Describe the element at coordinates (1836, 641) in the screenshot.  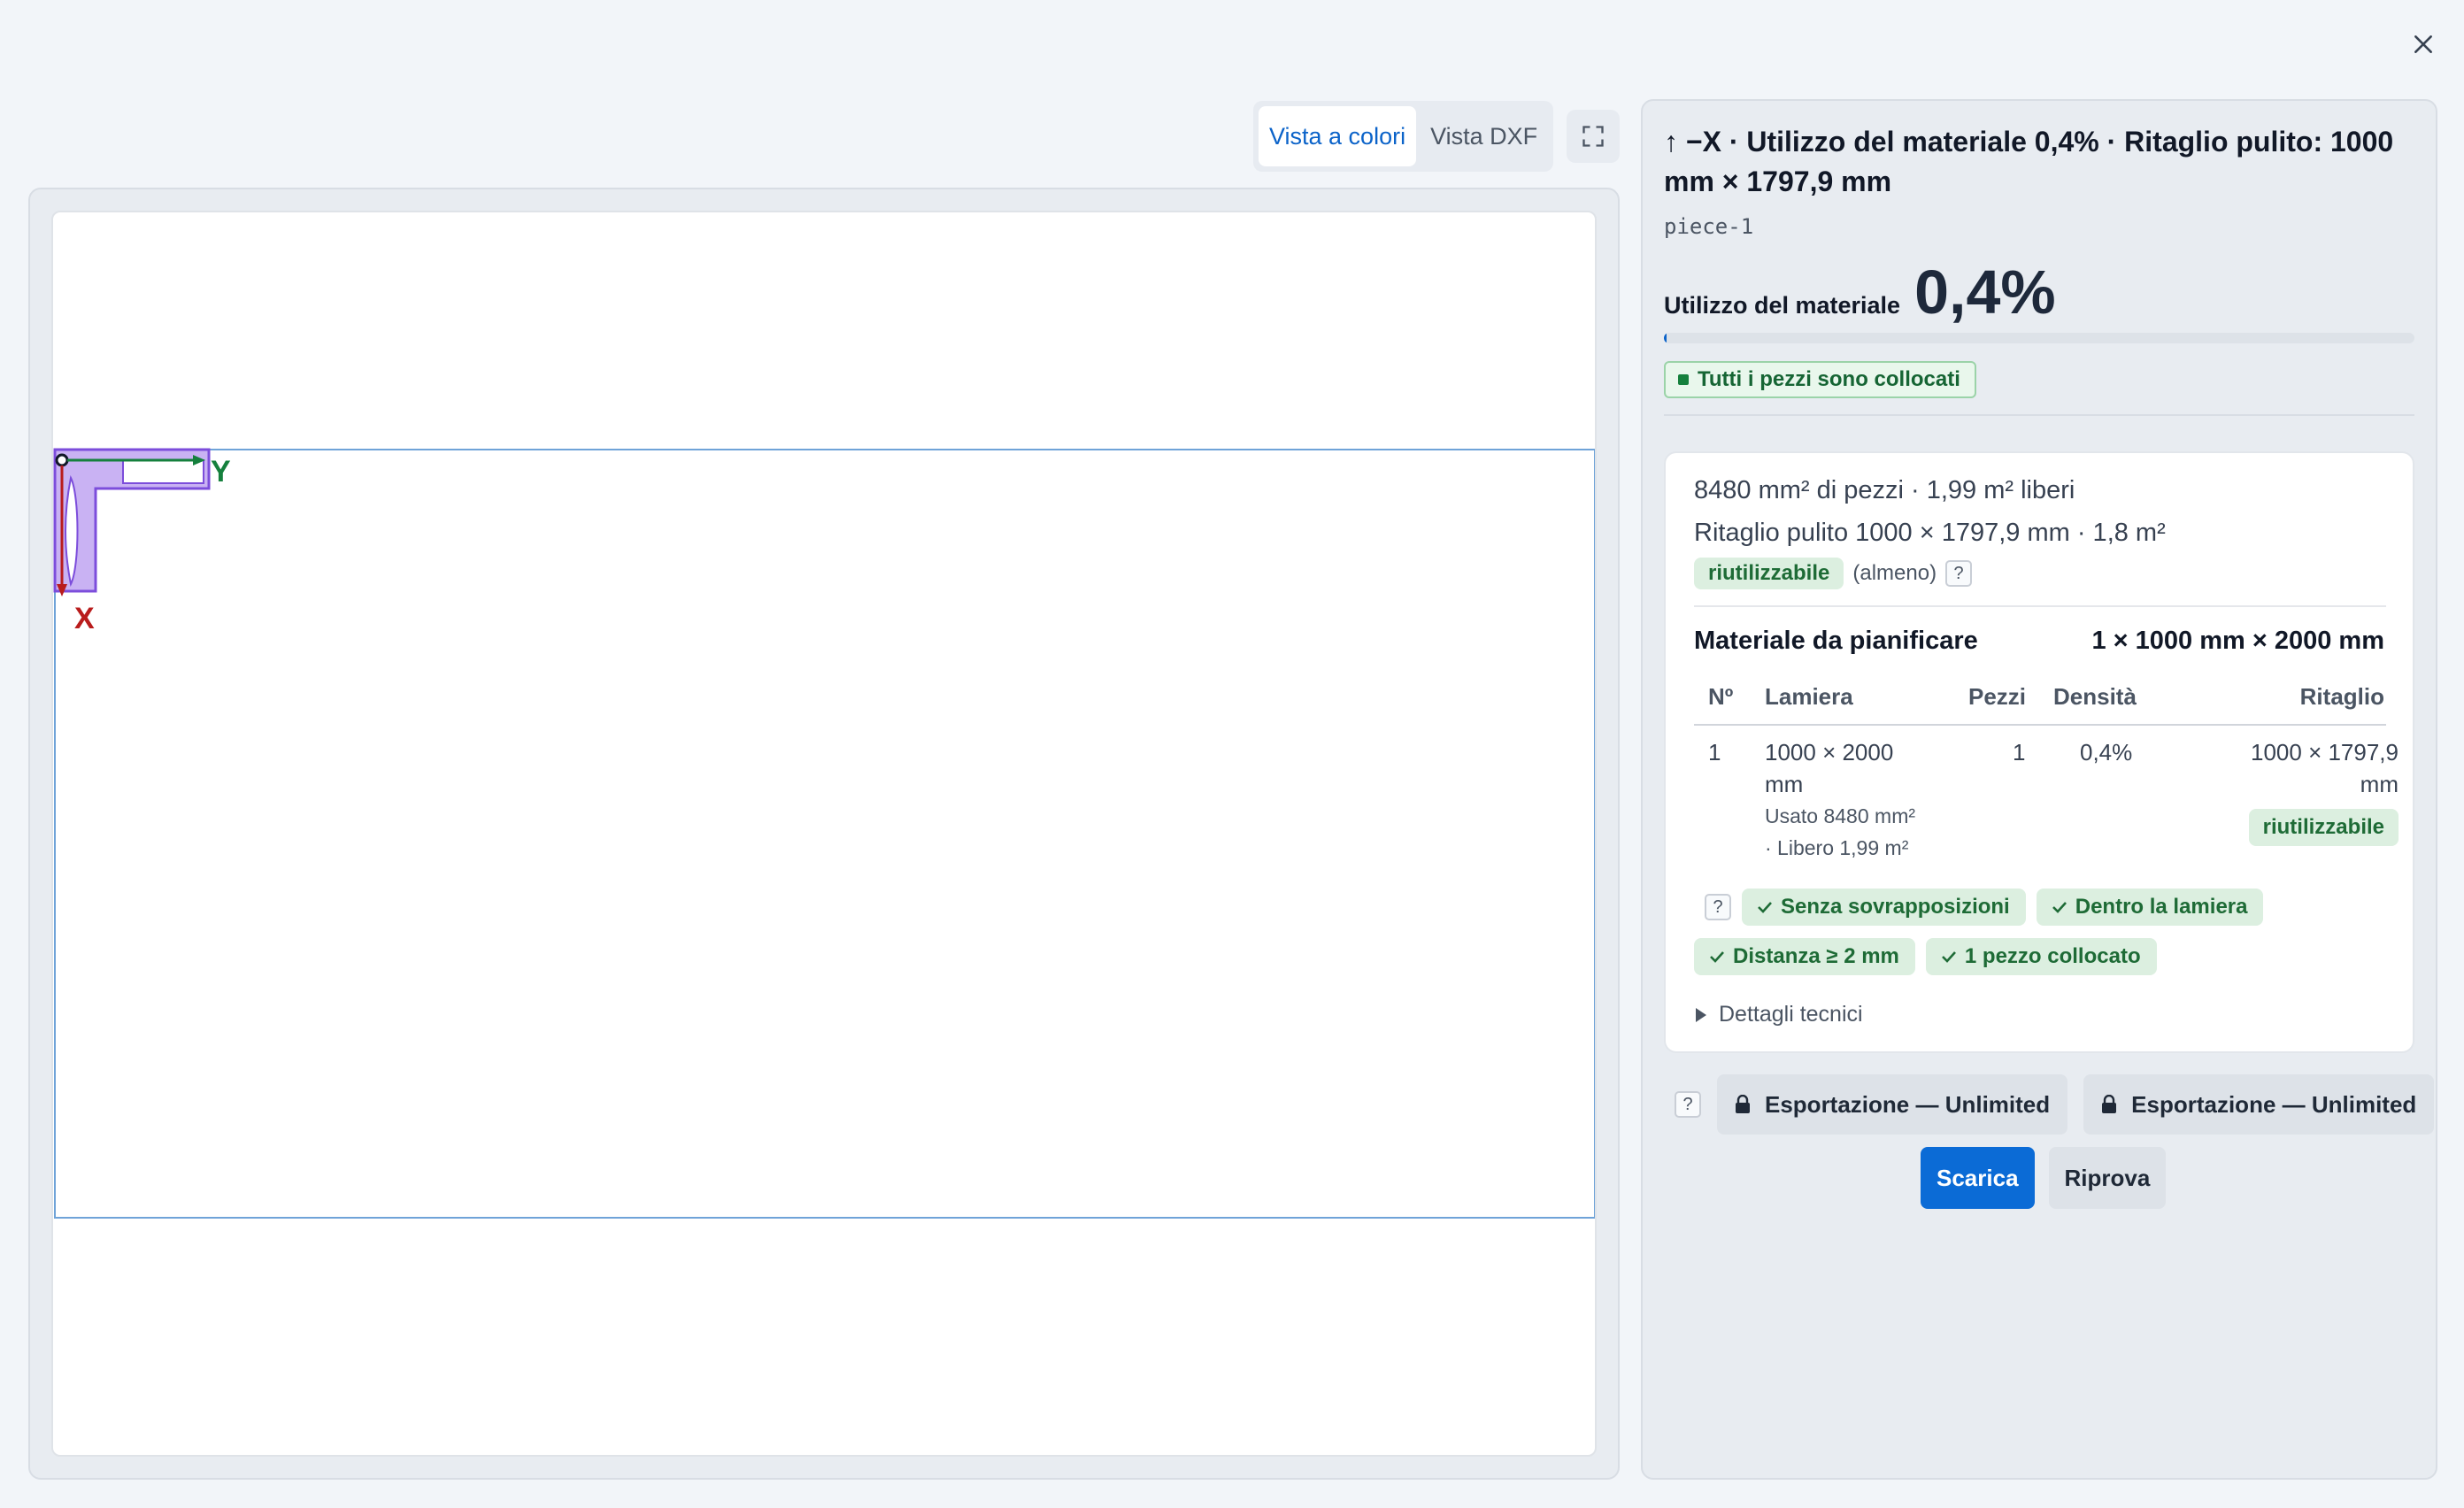
I see `plan-label: Materiale da pianificare` at that location.